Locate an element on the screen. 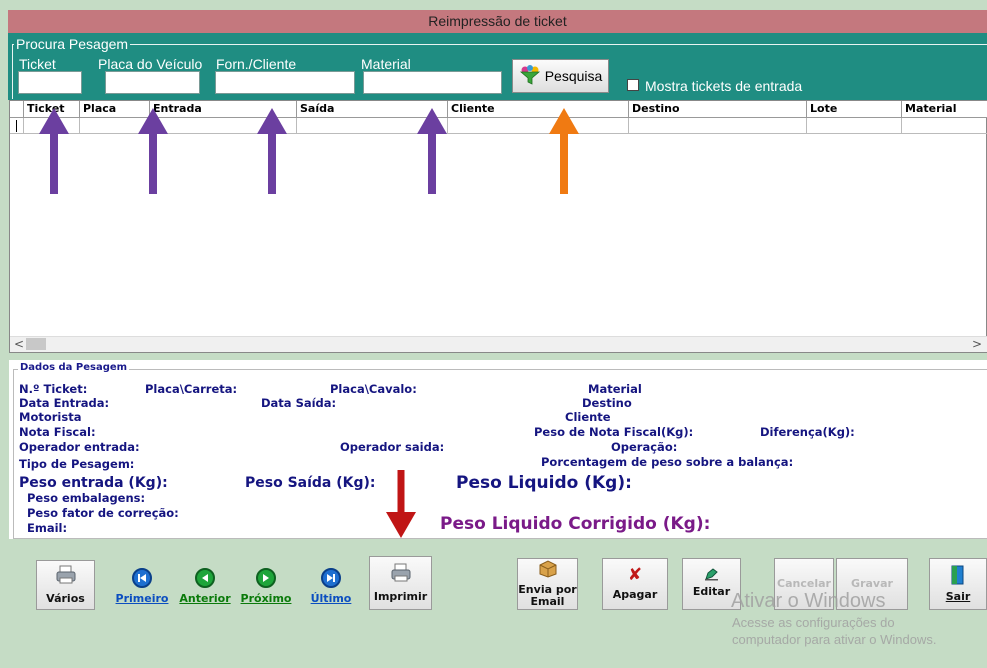 The width and height of the screenshot is (987, 668). col-destino: Destino is located at coordinates (718, 109).